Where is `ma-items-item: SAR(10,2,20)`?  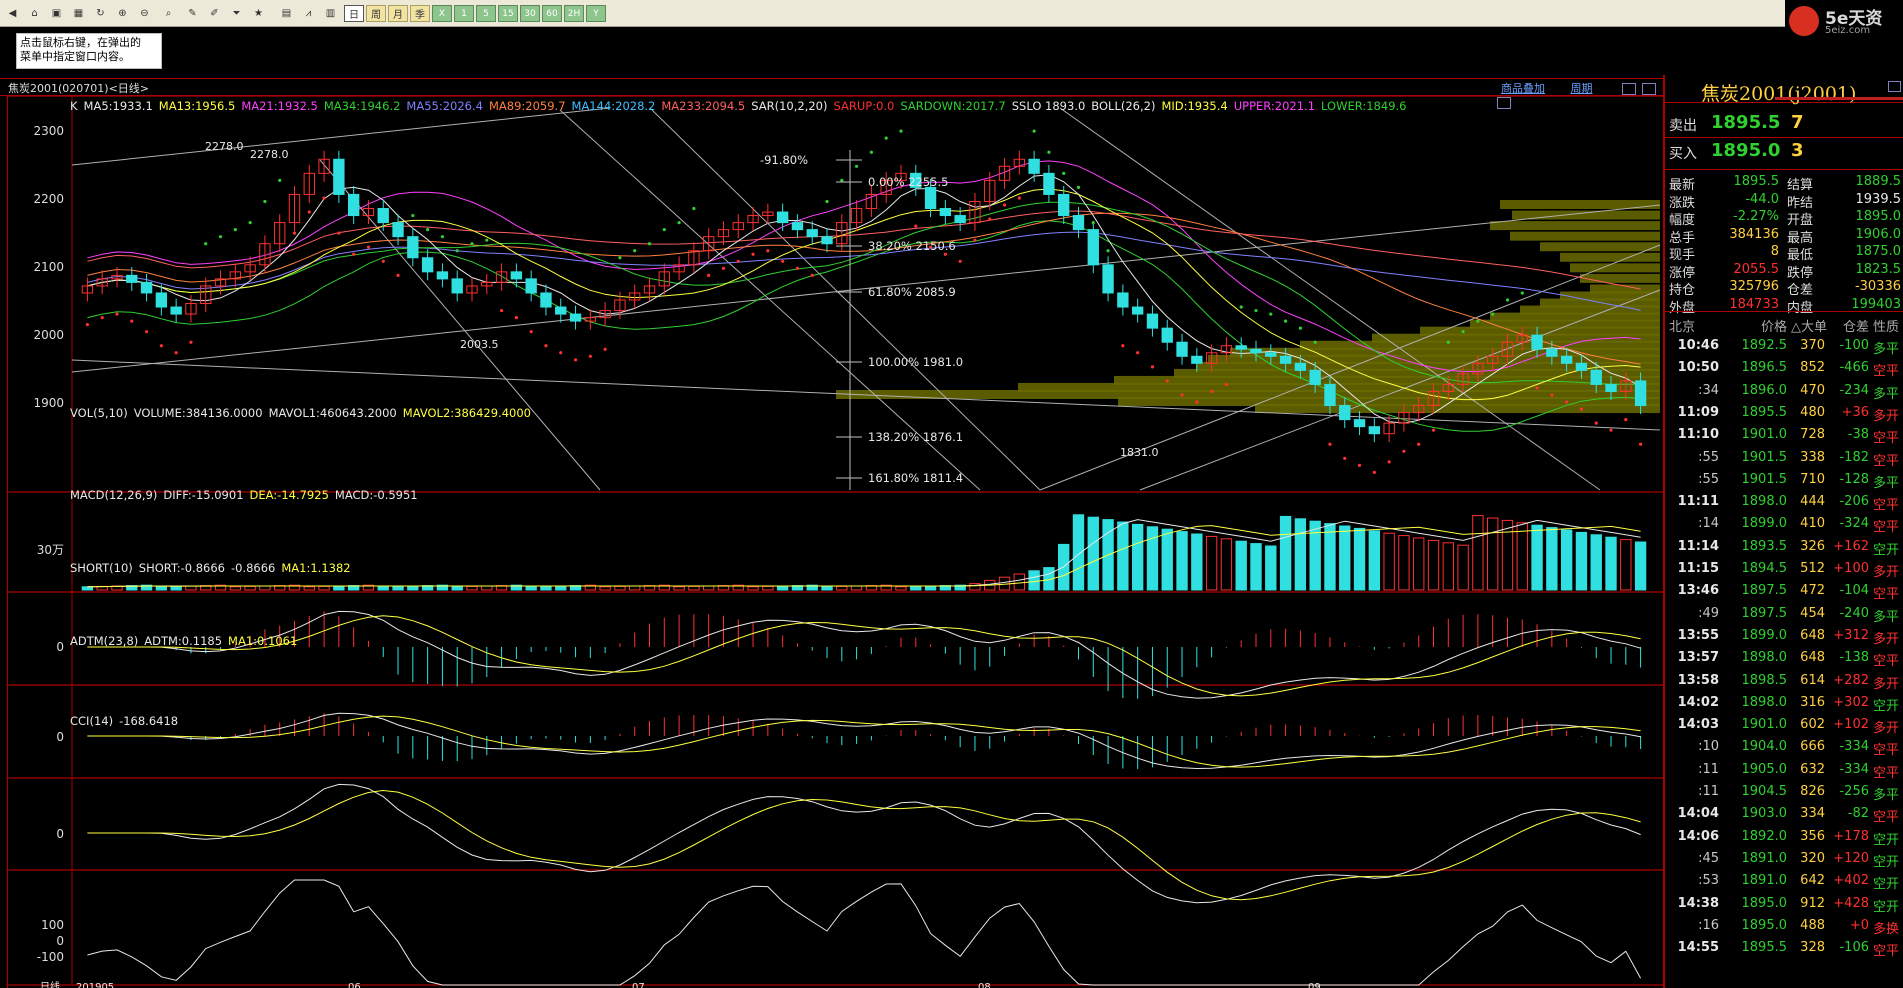
ma-items-item: SAR(10,2,20) is located at coordinates (789, 106).